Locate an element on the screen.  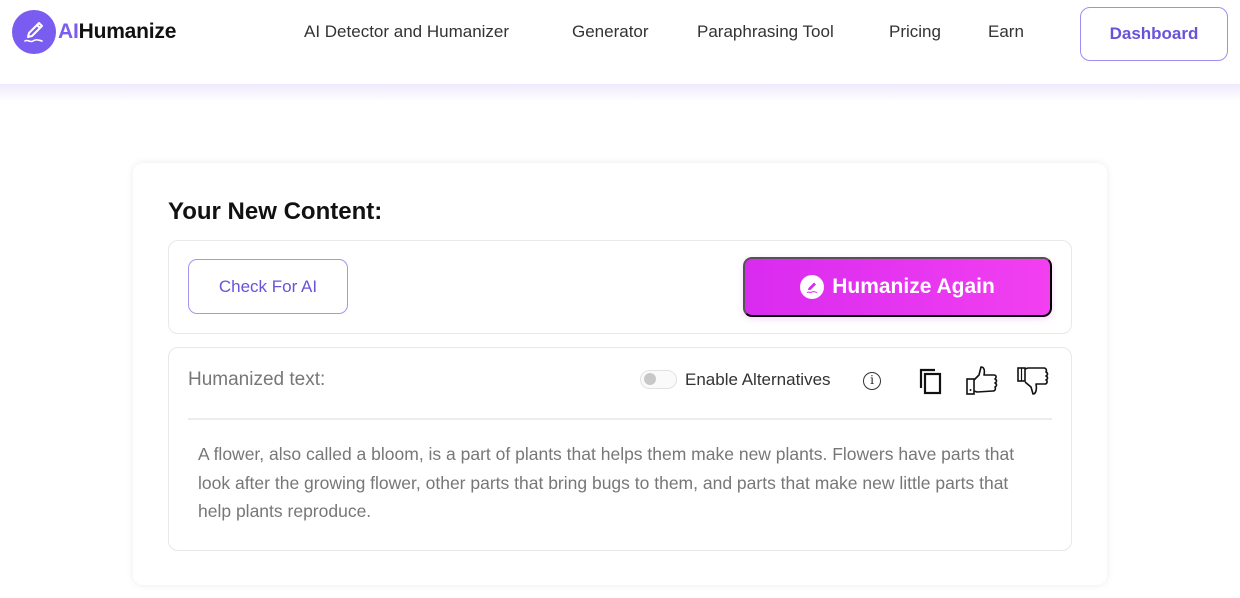
thumbs-up-icon is located at coordinates (982, 380).